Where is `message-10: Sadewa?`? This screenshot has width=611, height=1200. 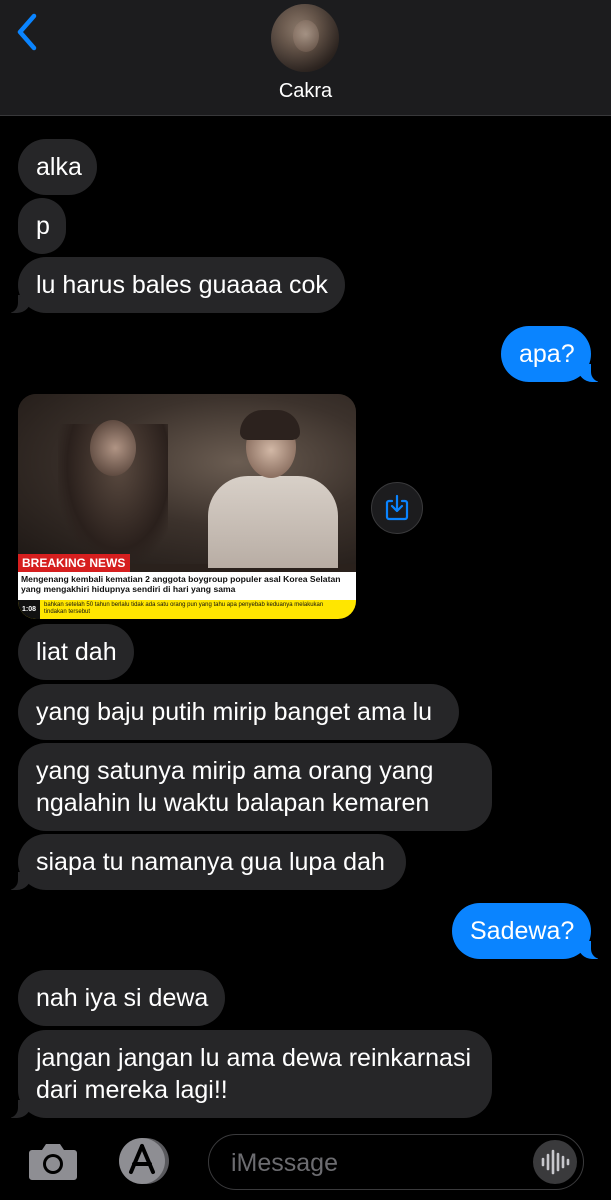
message-10: Sadewa? is located at coordinates (528, 931).